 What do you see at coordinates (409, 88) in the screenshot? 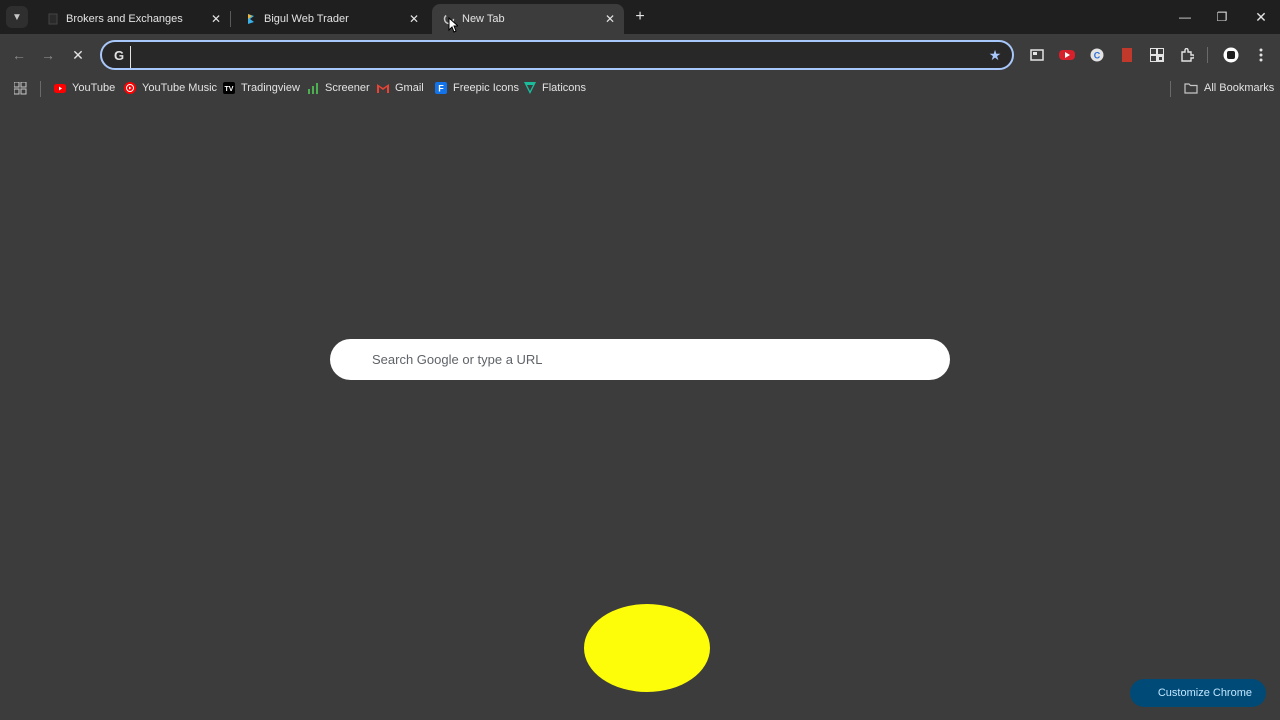
I see `bookmark-label: Gmail` at bounding box center [409, 88].